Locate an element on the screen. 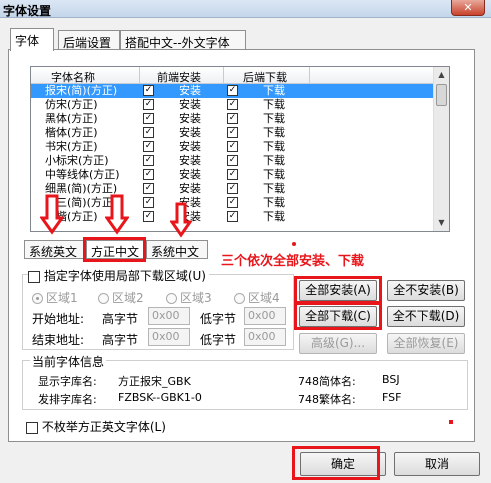 Image resolution: width=491 pixels, height=483 pixels. typeset-name-label: 发排字库名: is located at coordinates (67, 399).